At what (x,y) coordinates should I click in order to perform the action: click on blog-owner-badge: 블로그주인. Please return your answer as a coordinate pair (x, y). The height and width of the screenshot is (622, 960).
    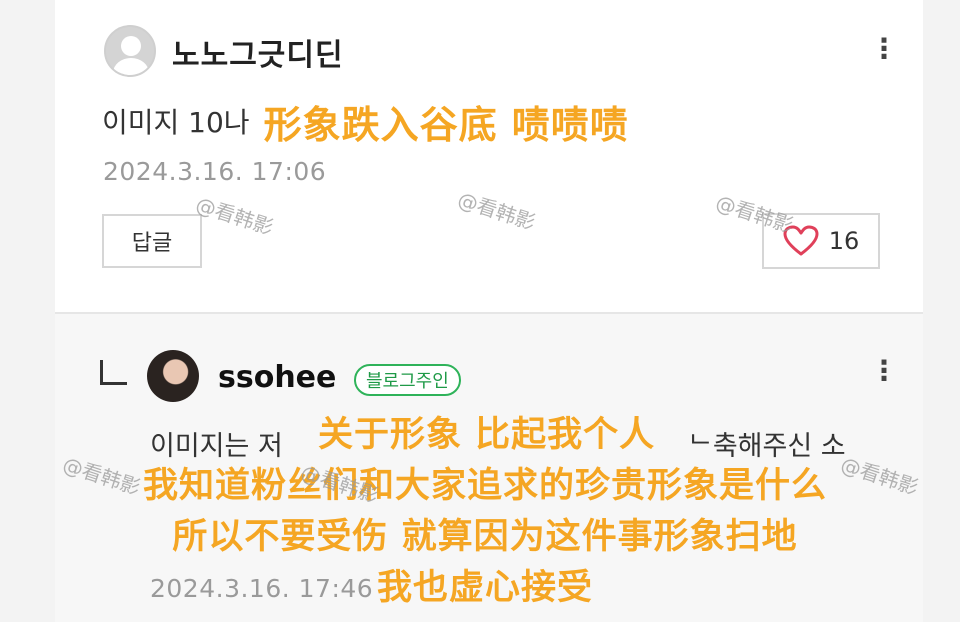
    Looking at the image, I should click on (407, 380).